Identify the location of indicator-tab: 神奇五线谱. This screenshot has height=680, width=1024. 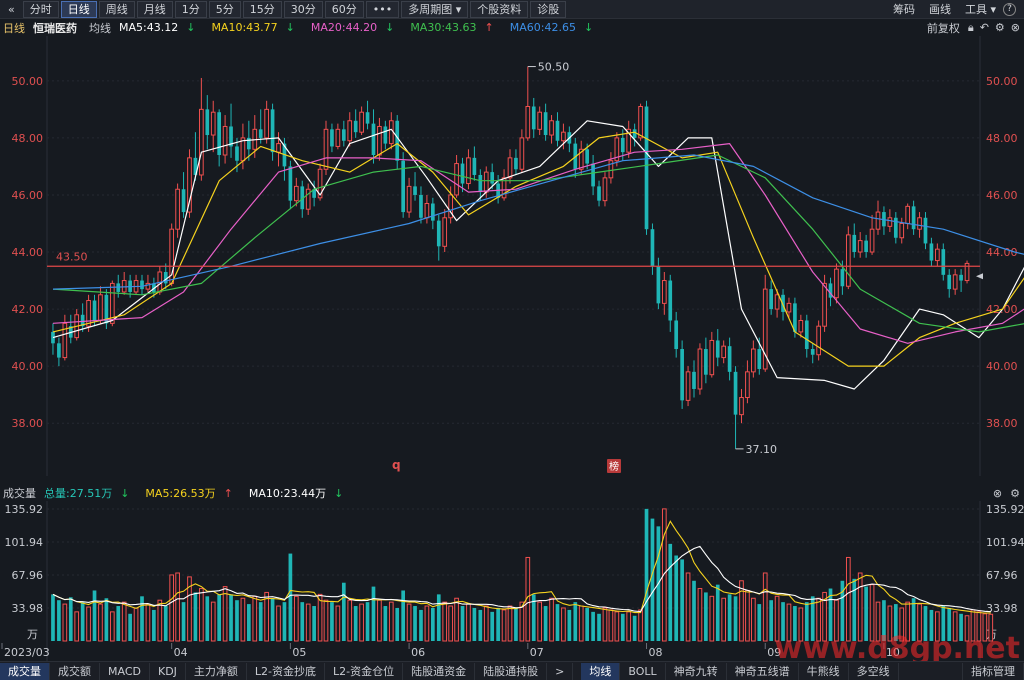
(763, 671).